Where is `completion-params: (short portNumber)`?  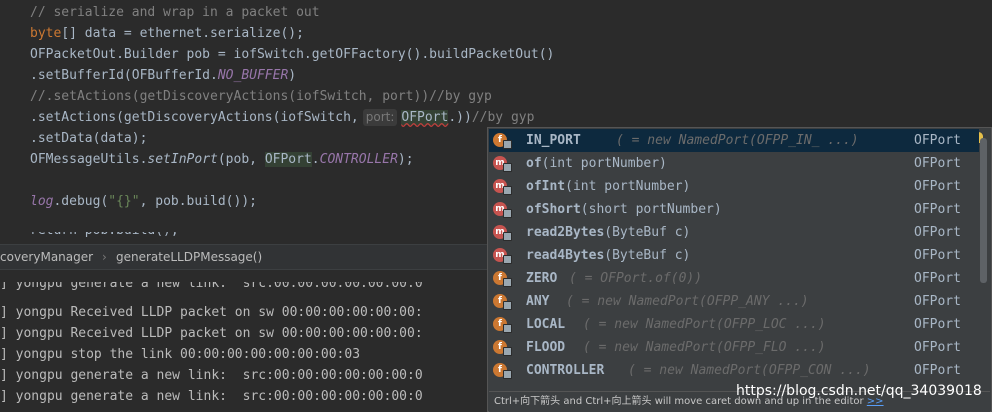
completion-params: (short portNumber) is located at coordinates (651, 209).